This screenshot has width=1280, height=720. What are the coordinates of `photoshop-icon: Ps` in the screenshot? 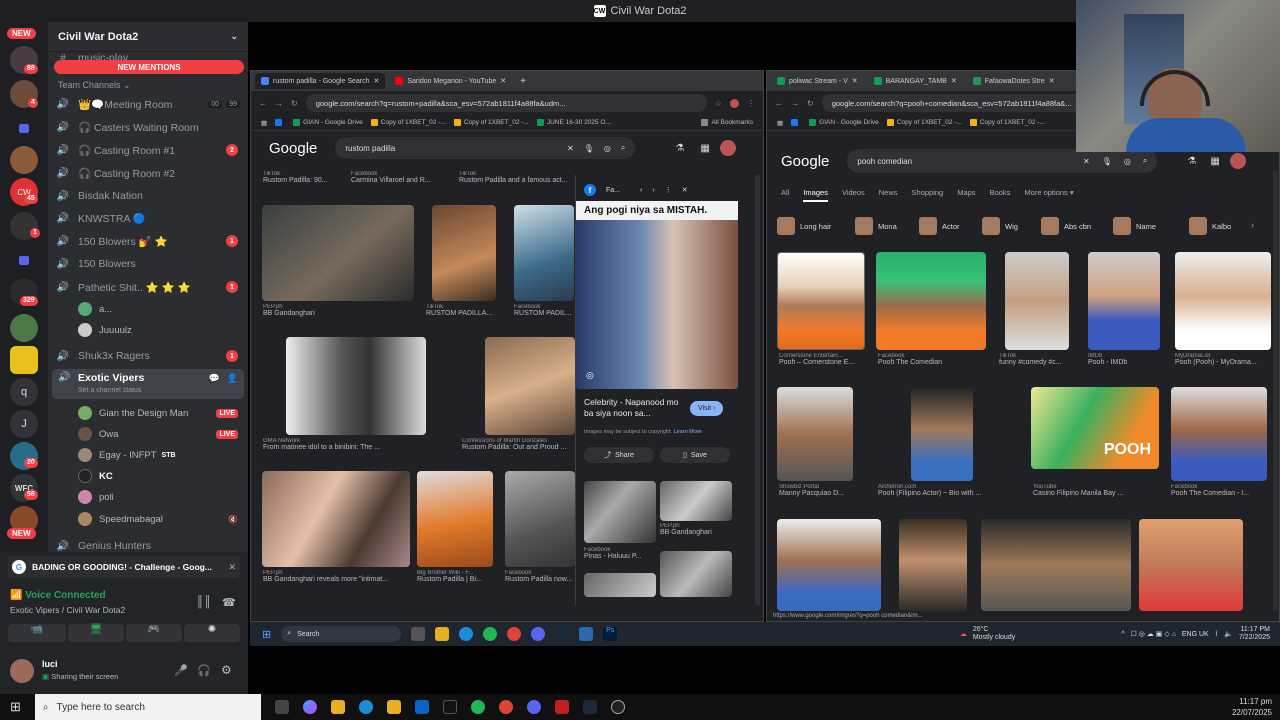 It's located at (610, 634).